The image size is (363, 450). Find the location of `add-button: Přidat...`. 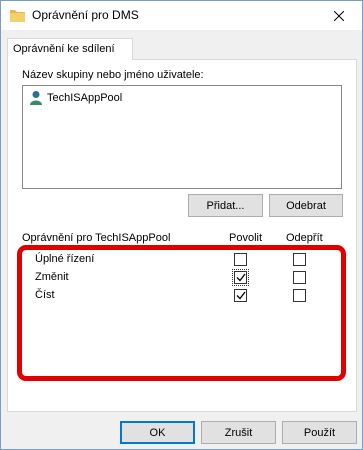

add-button: Přidat... is located at coordinates (225, 205).